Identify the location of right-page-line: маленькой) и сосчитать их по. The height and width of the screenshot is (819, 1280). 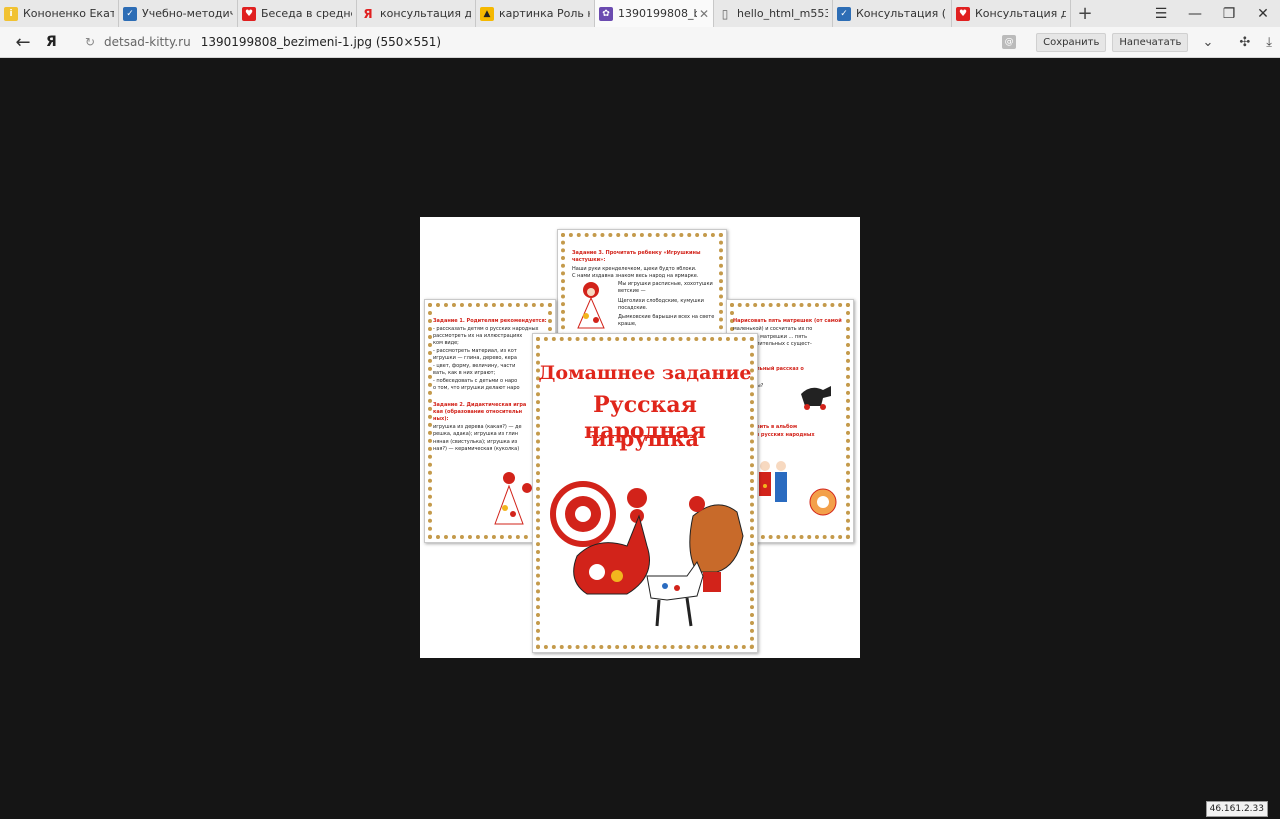
(773, 329).